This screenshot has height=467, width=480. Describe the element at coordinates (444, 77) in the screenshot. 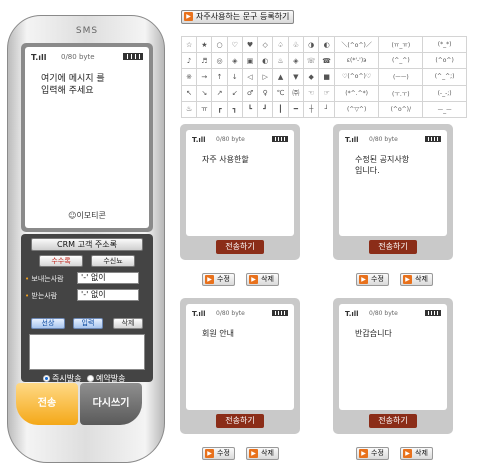

I see `emoticon-cell: (^_^;)` at that location.